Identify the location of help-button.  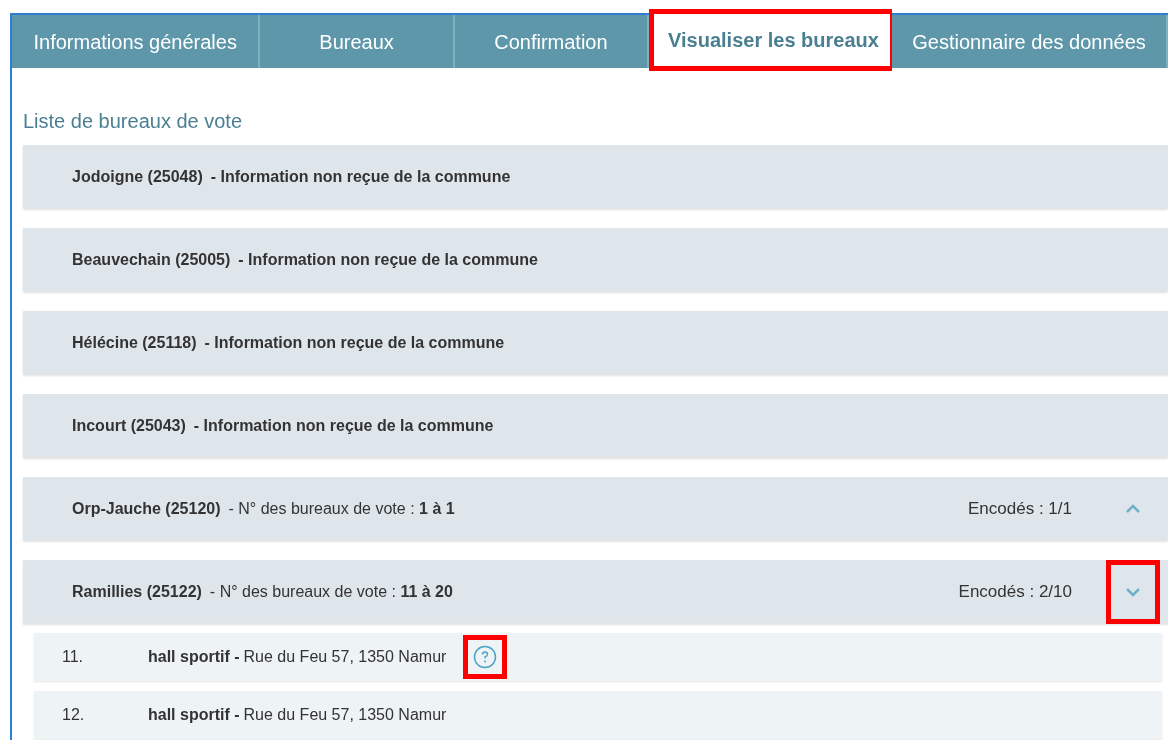
(485, 657).